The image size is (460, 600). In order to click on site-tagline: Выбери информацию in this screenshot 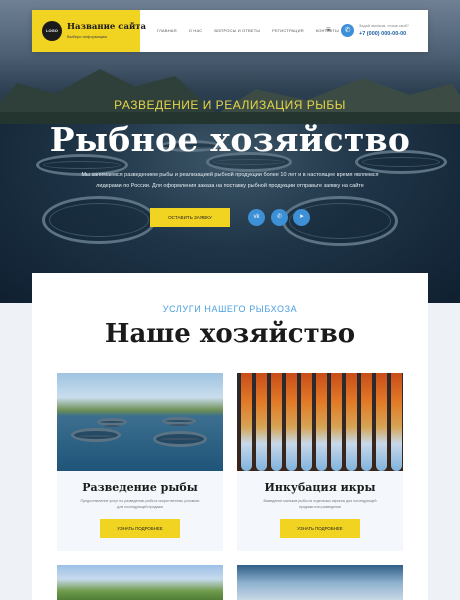, I will do `click(87, 36)`.